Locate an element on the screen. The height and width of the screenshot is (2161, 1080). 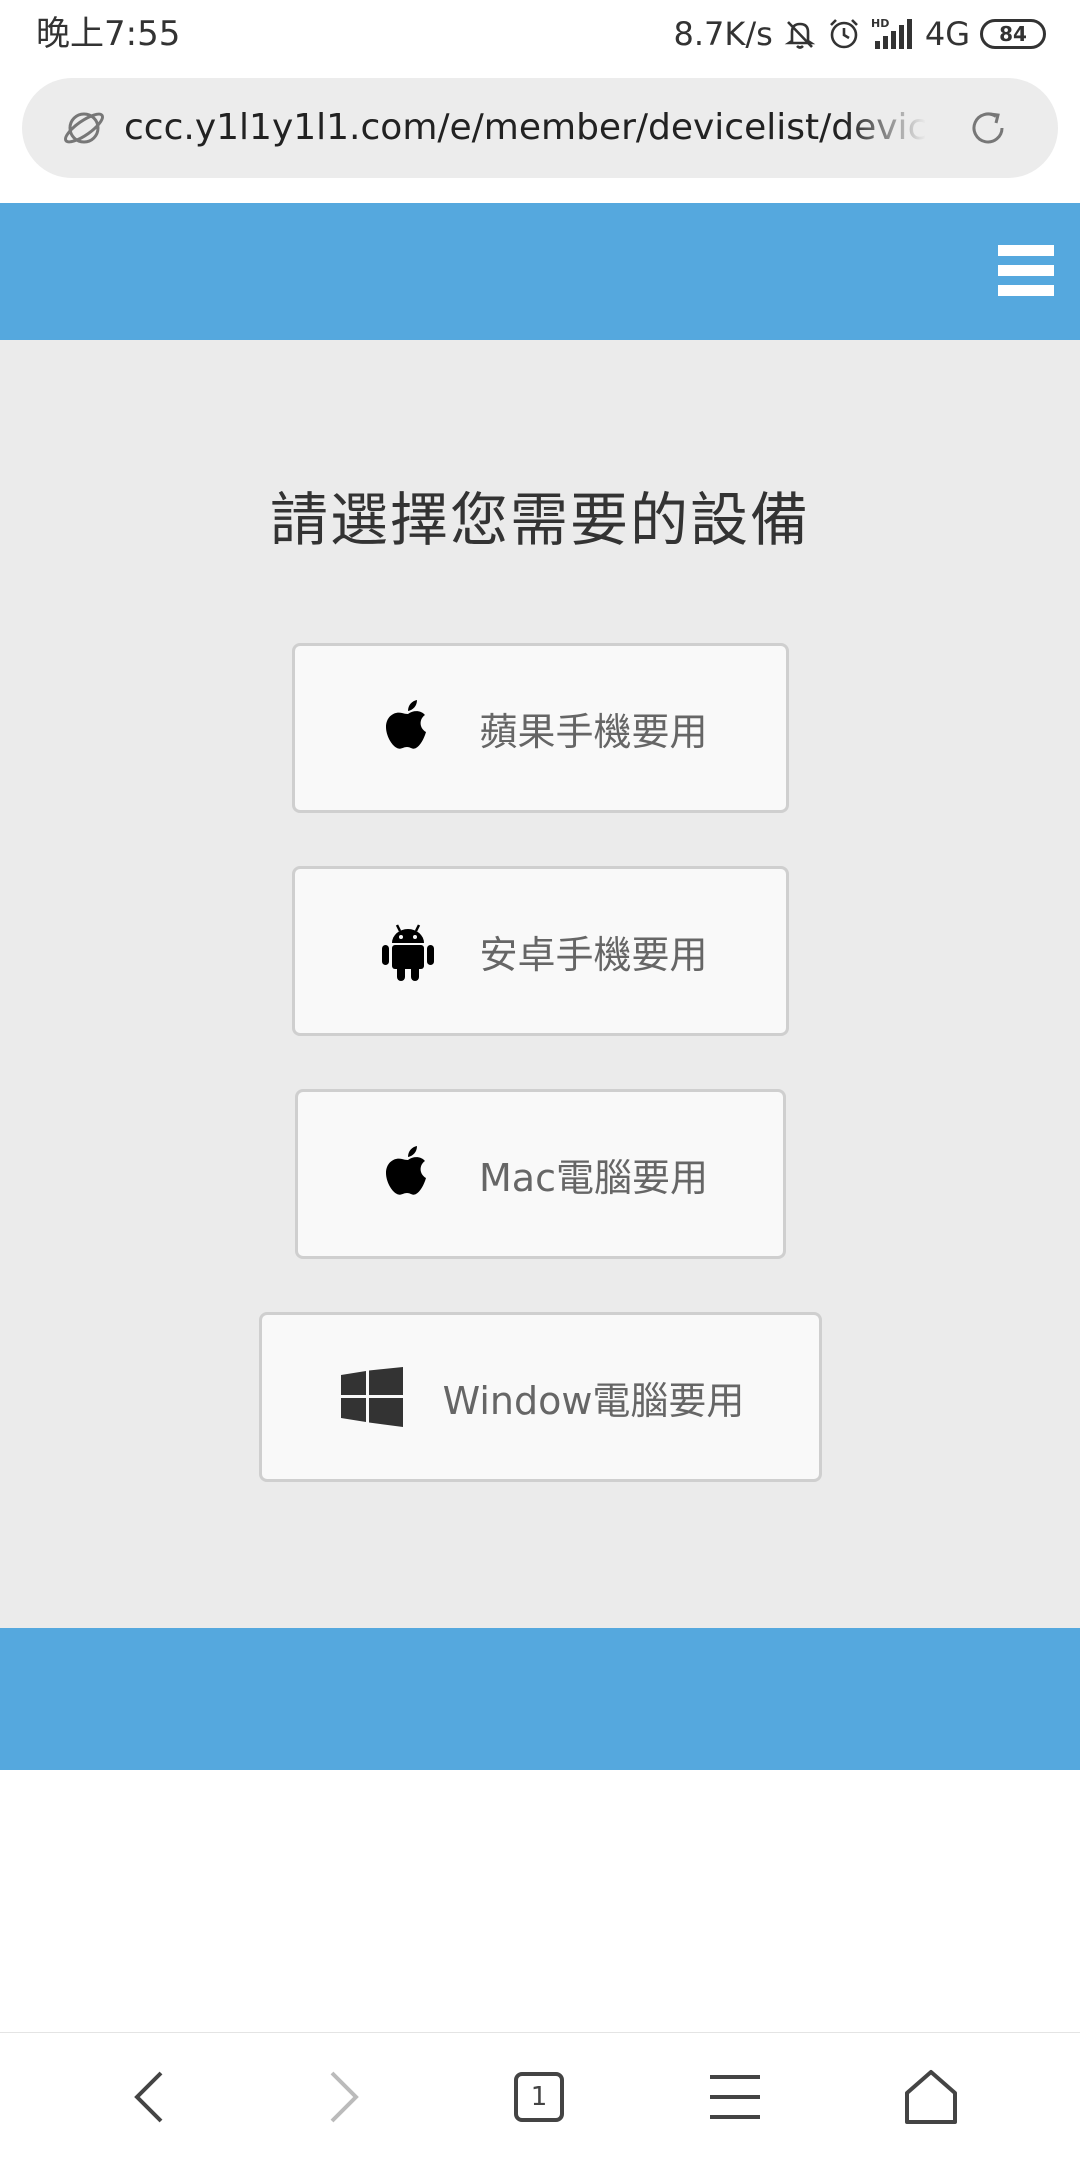
hamburger-menu-icon is located at coordinates (1026, 271).